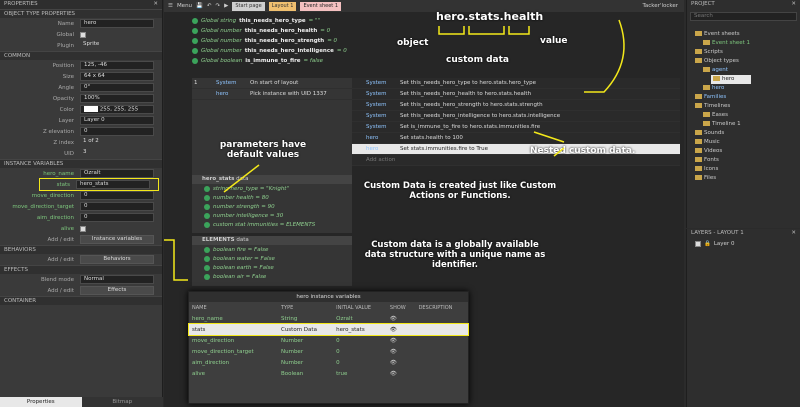 The image size is (800, 407). I want to click on layer-row: 🔒 Layer 0, so click(743, 244).